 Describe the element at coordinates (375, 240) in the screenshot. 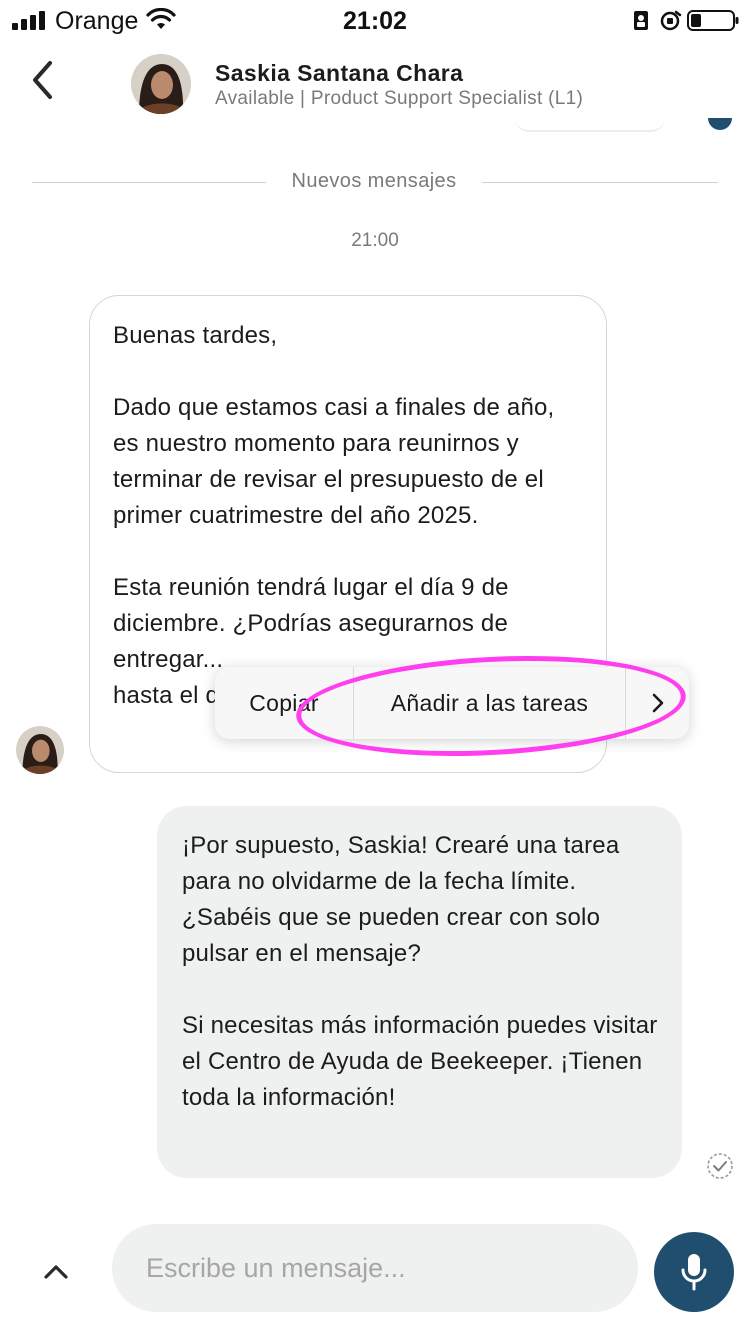

I see `message-timestamp: 21:00` at that location.